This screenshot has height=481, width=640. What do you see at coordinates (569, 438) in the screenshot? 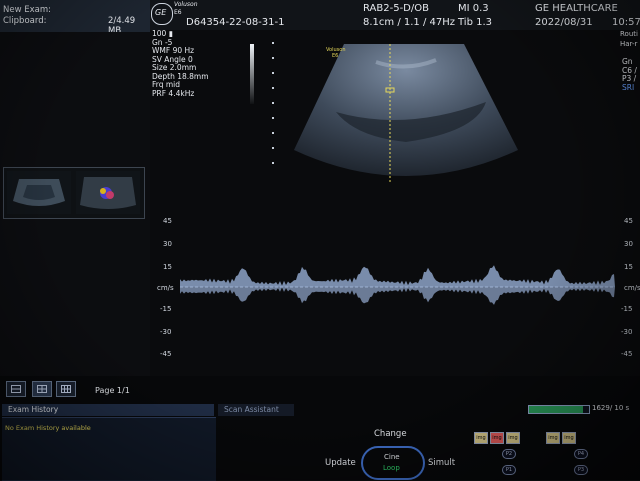
I see `img-export-icon: img` at bounding box center [569, 438].